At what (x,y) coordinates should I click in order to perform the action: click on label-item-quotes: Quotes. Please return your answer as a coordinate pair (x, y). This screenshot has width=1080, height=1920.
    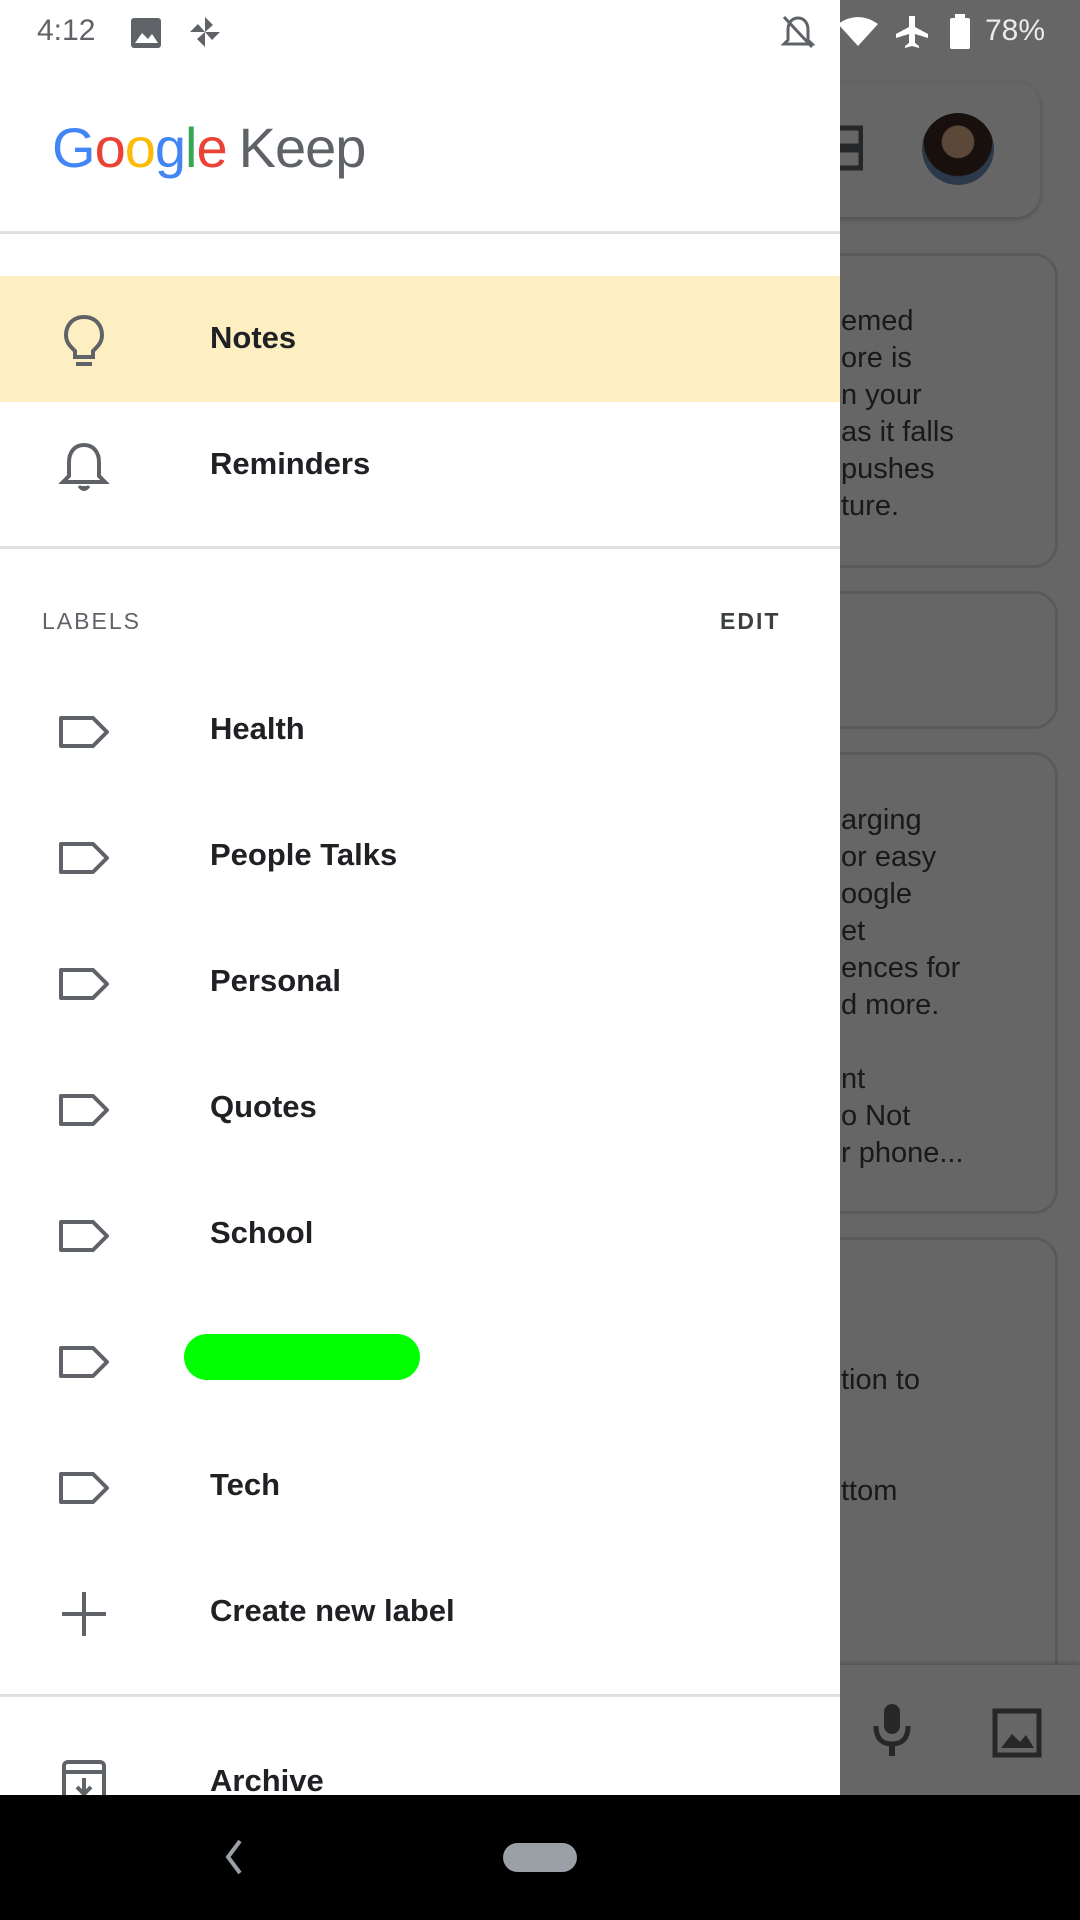
    Looking at the image, I should click on (420, 1108).